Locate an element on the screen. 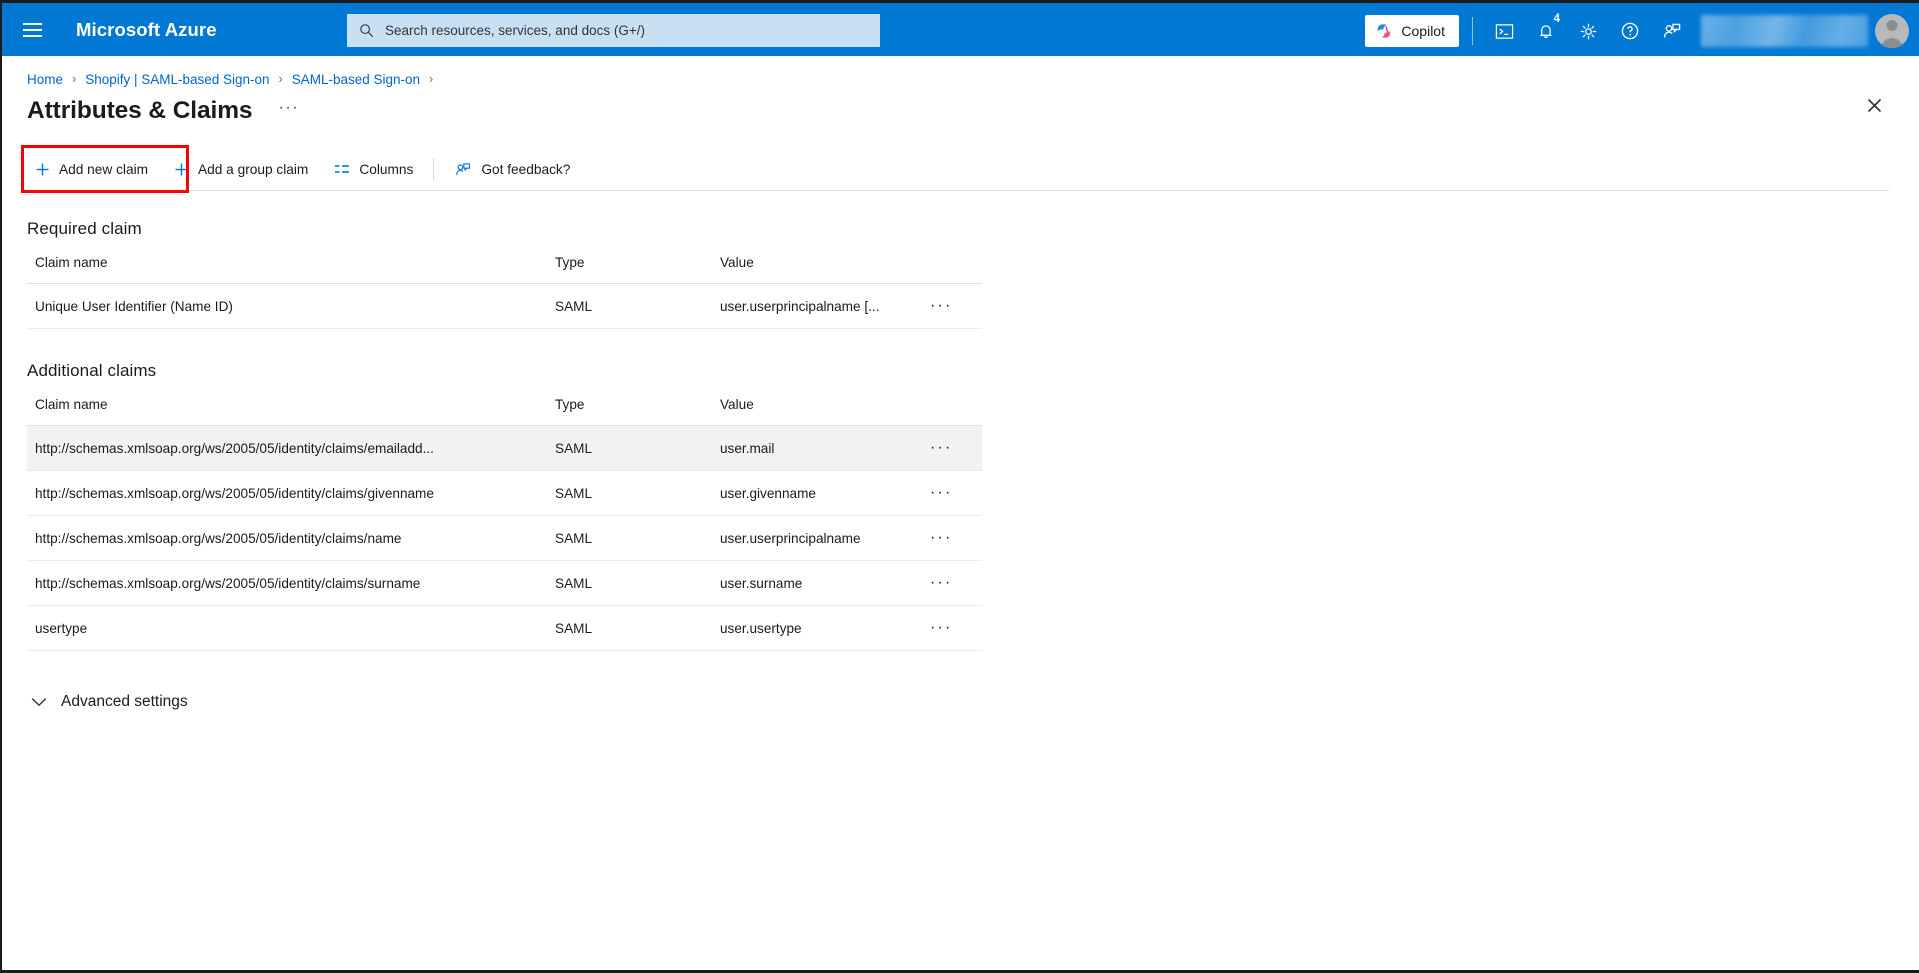 Image resolution: width=1919 pixels, height=973 pixels. search-input is located at coordinates (625, 30).